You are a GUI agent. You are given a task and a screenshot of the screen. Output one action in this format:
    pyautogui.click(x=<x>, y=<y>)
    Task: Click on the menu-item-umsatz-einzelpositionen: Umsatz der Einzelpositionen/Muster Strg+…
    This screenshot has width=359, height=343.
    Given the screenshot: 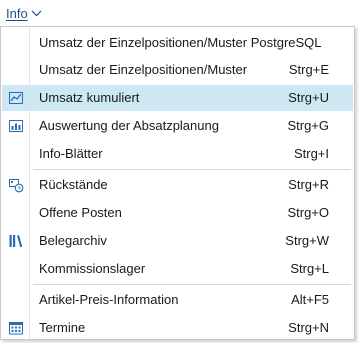 What is the action you would take?
    pyautogui.click(x=177, y=70)
    